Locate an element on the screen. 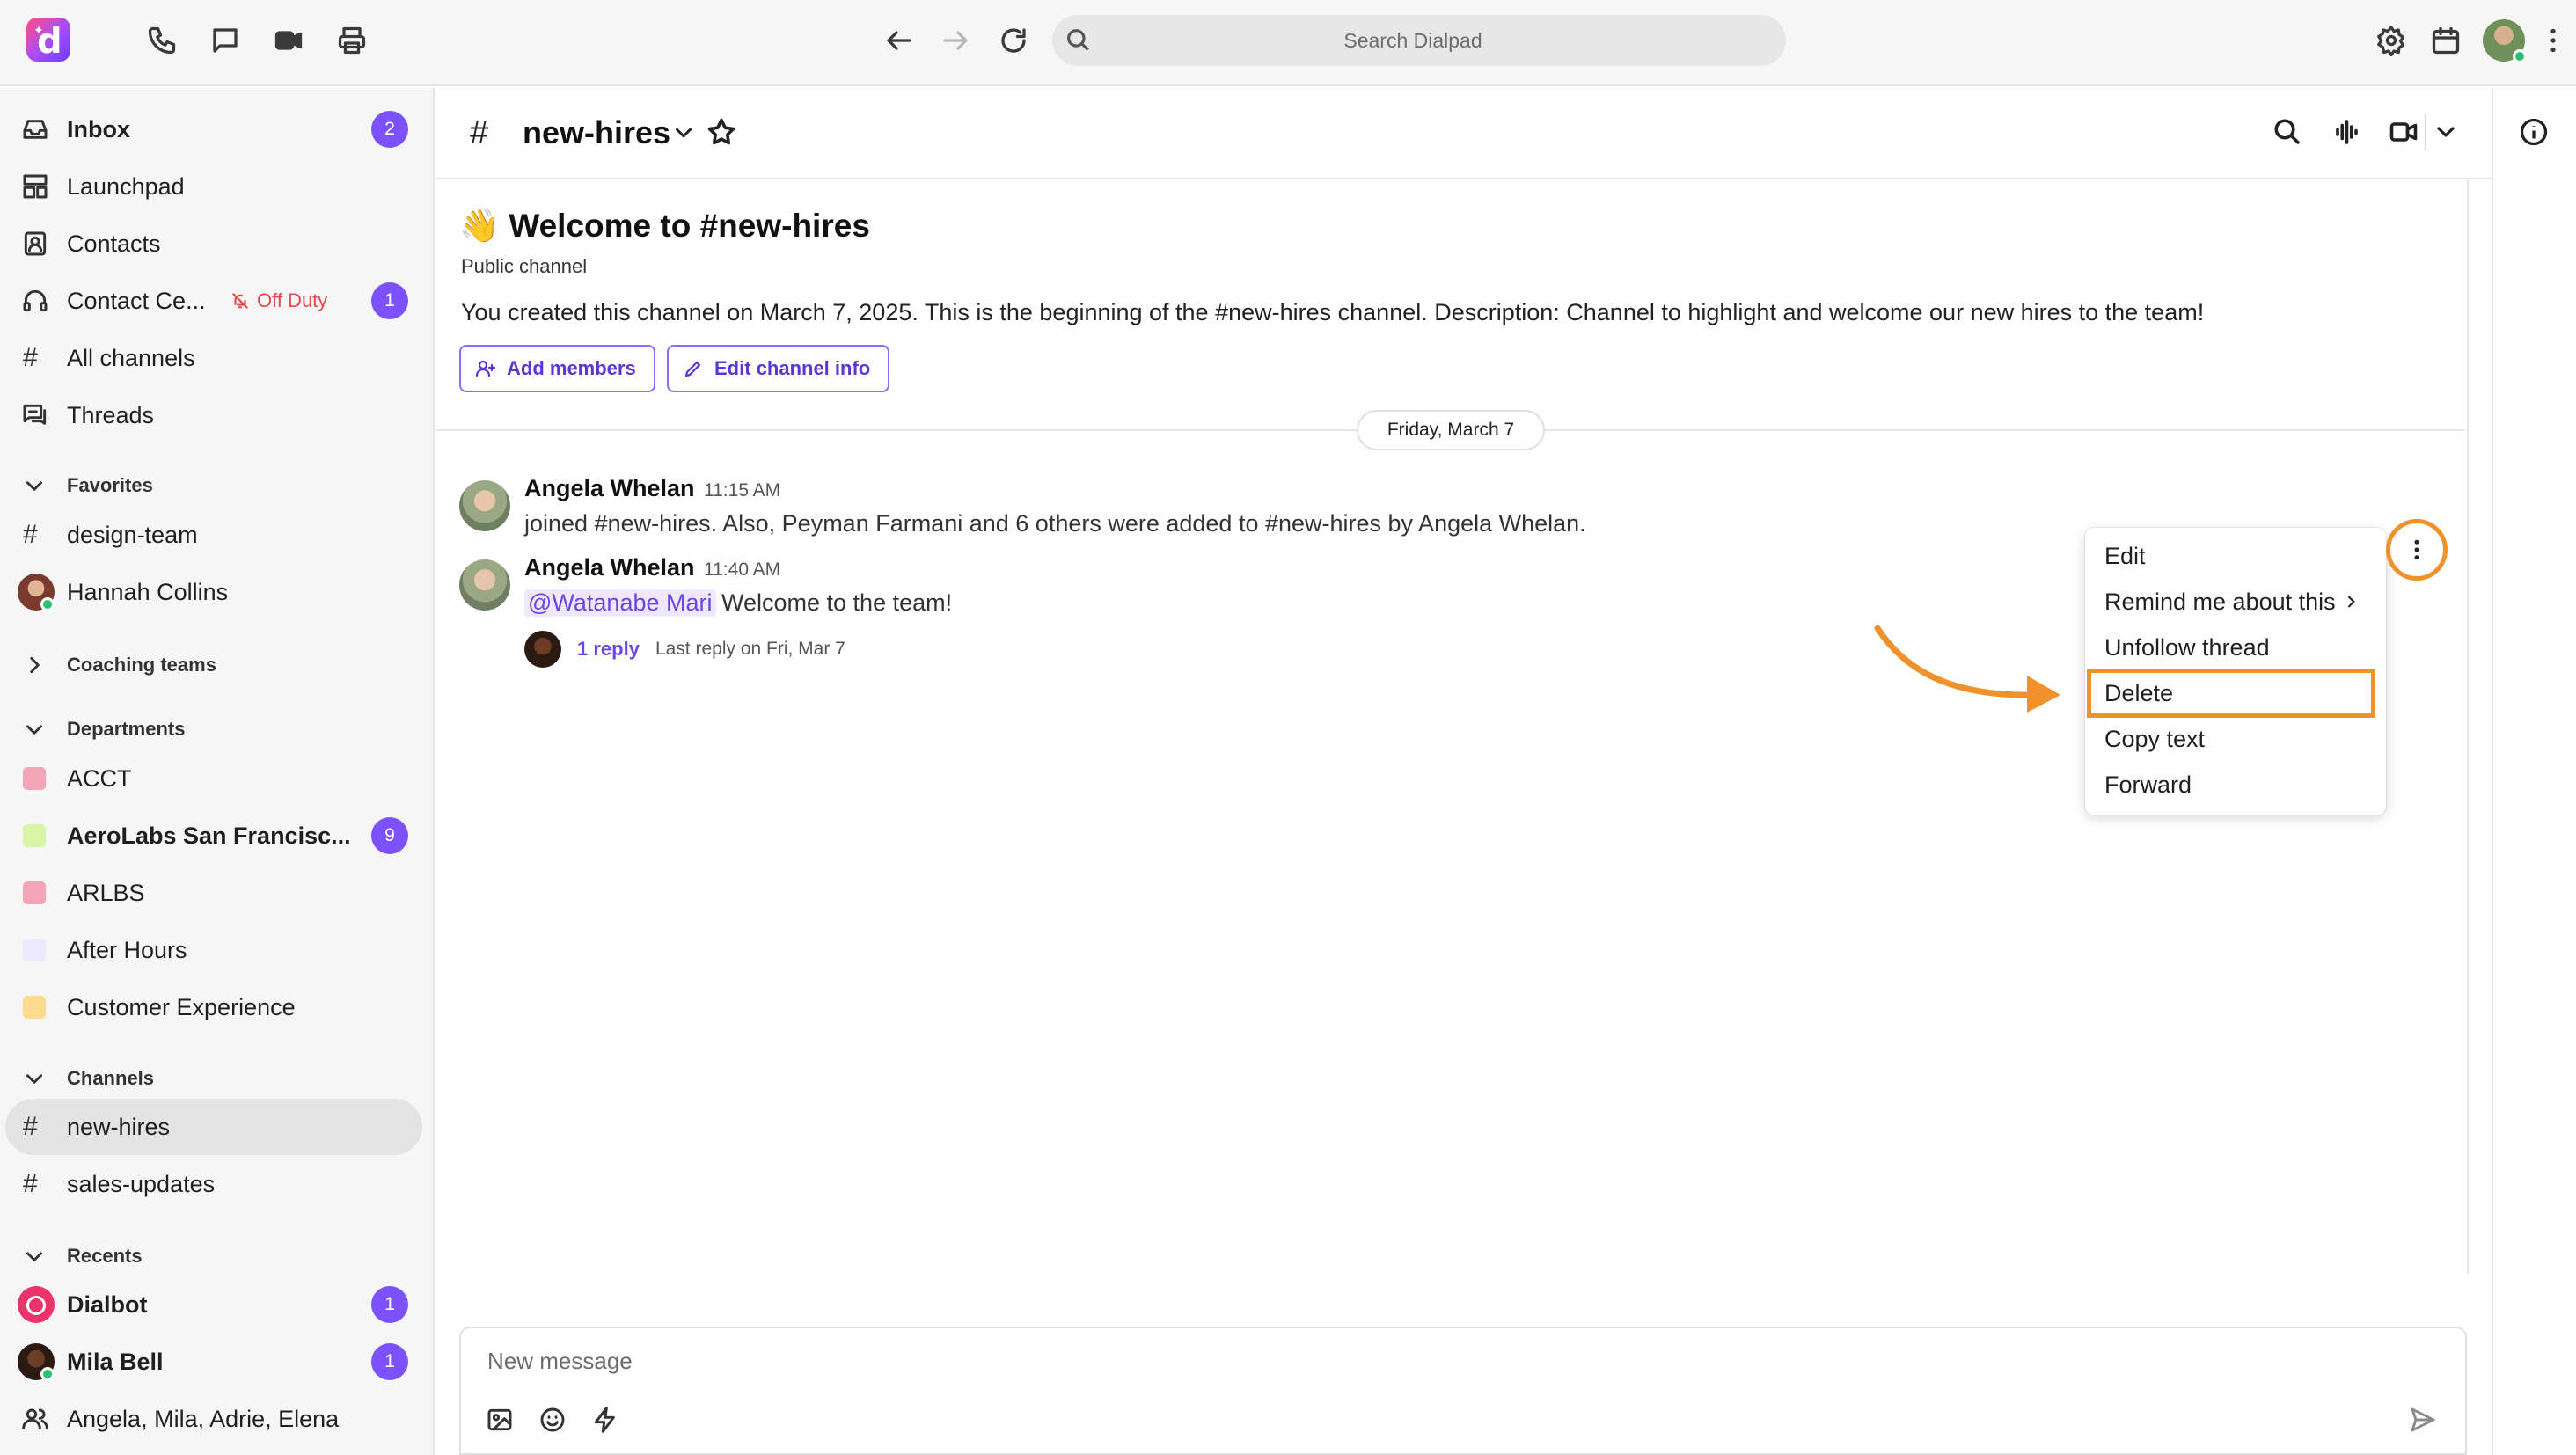 Image resolution: width=2576 pixels, height=1455 pixels. message-text: Welcome to the team! is located at coordinates (837, 602).